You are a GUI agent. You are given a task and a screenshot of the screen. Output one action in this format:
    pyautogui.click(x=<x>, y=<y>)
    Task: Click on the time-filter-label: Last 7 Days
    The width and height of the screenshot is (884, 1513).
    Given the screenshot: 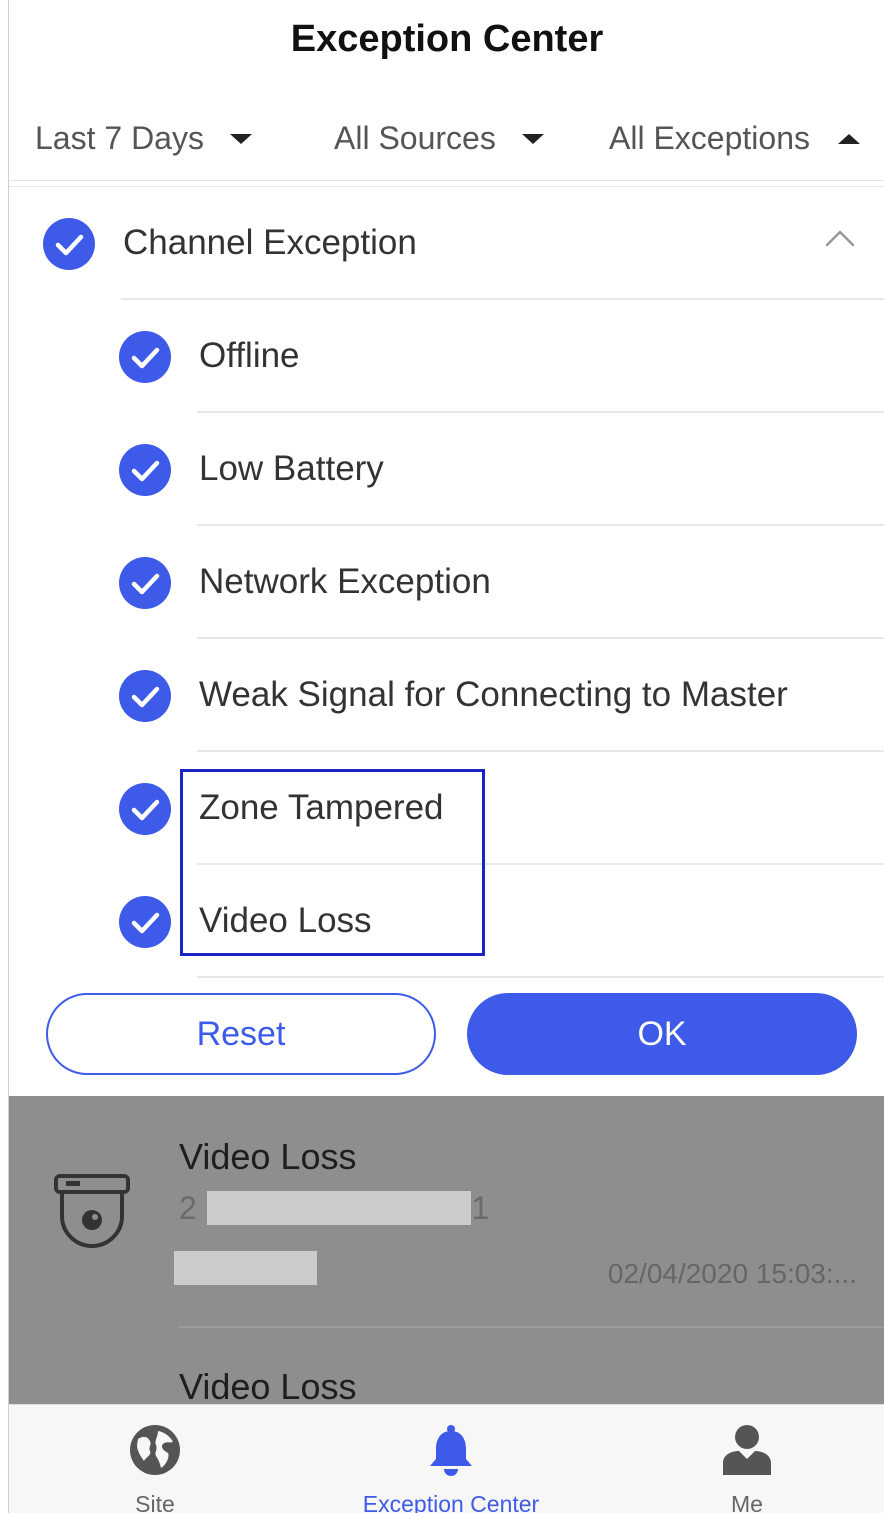 What is the action you would take?
    pyautogui.click(x=119, y=138)
    